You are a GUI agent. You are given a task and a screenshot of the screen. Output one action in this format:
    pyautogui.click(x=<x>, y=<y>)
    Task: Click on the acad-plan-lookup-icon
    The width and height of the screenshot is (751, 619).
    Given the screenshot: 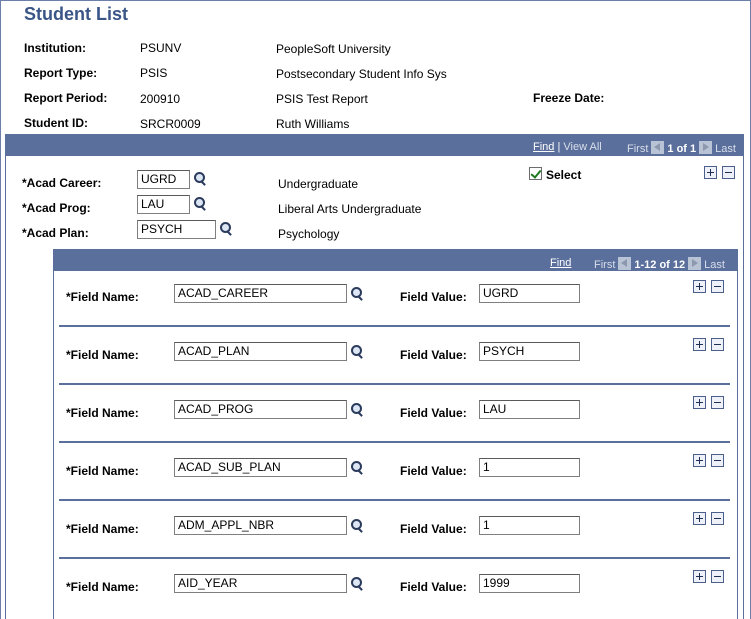 What is the action you would take?
    pyautogui.click(x=226, y=229)
    